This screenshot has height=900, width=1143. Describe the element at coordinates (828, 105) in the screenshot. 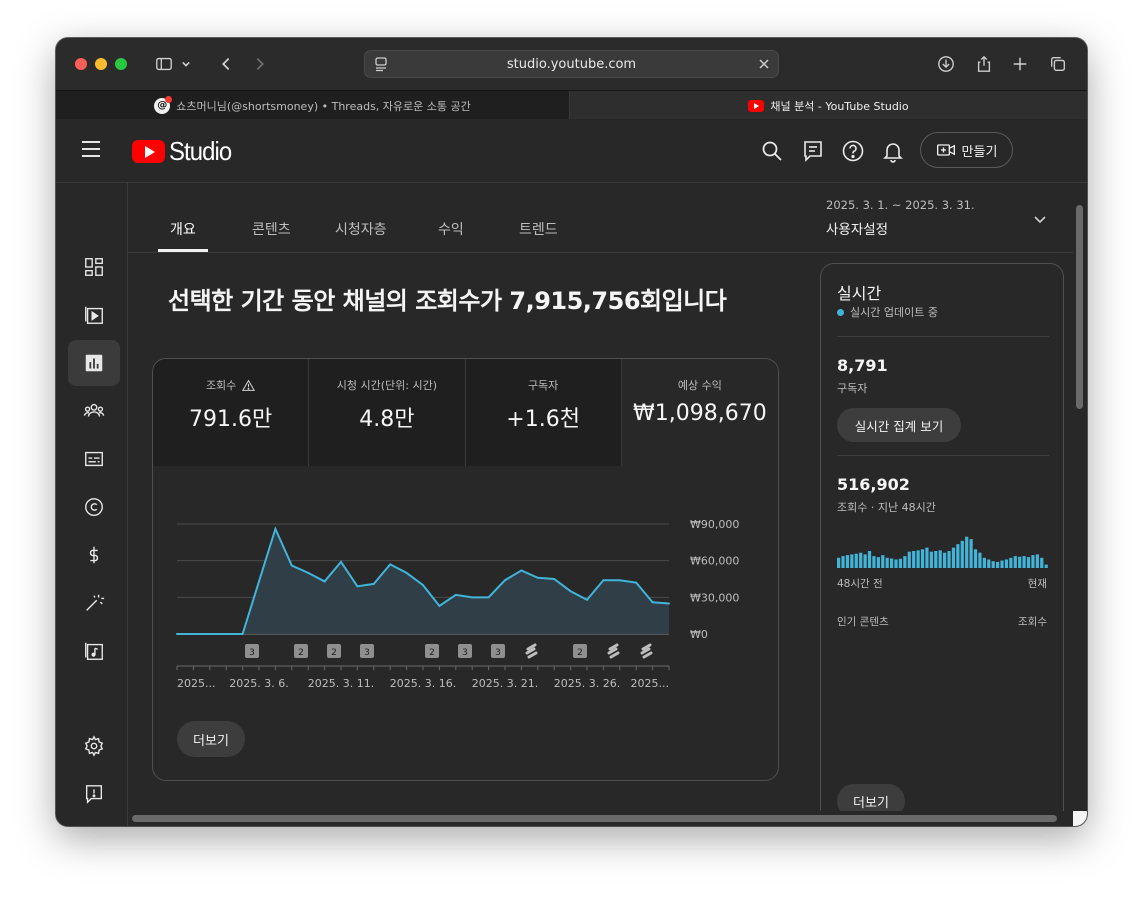

I see `tab-youtube-studio: 채널 분석 - YouTube Studio` at that location.